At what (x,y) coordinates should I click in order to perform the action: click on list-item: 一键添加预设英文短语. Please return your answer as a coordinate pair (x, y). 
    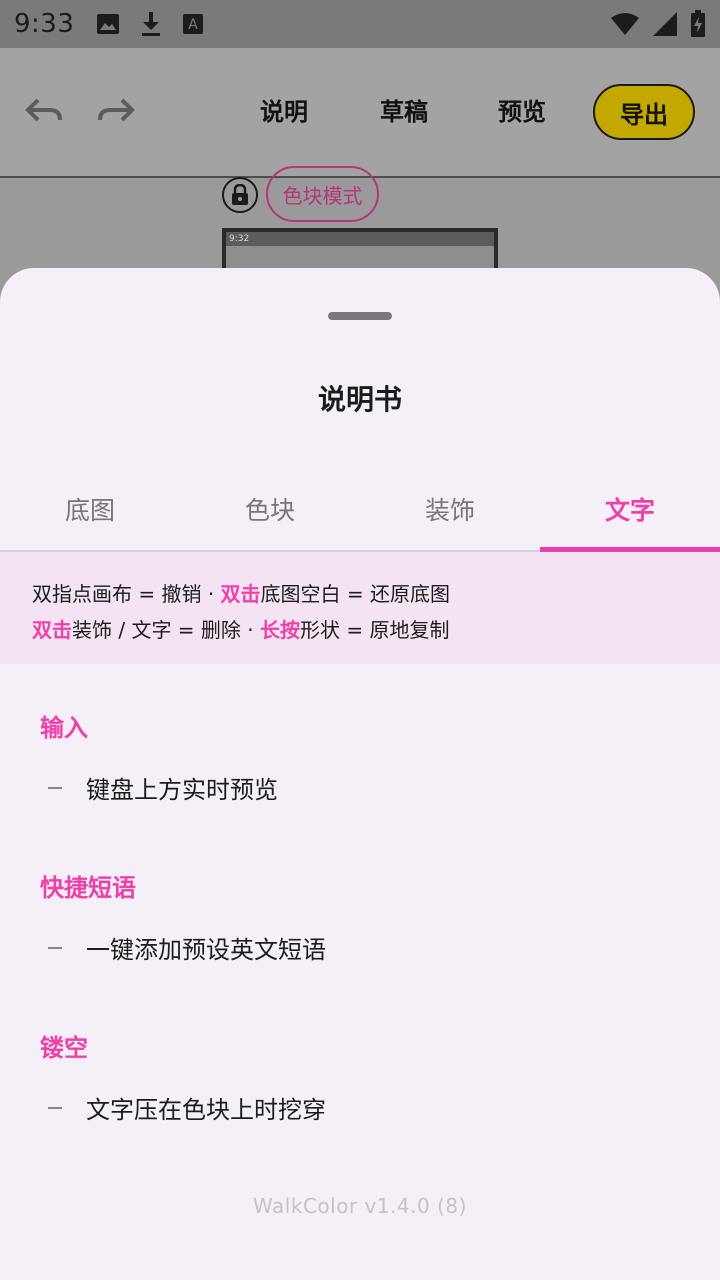
    Looking at the image, I should click on (187, 947).